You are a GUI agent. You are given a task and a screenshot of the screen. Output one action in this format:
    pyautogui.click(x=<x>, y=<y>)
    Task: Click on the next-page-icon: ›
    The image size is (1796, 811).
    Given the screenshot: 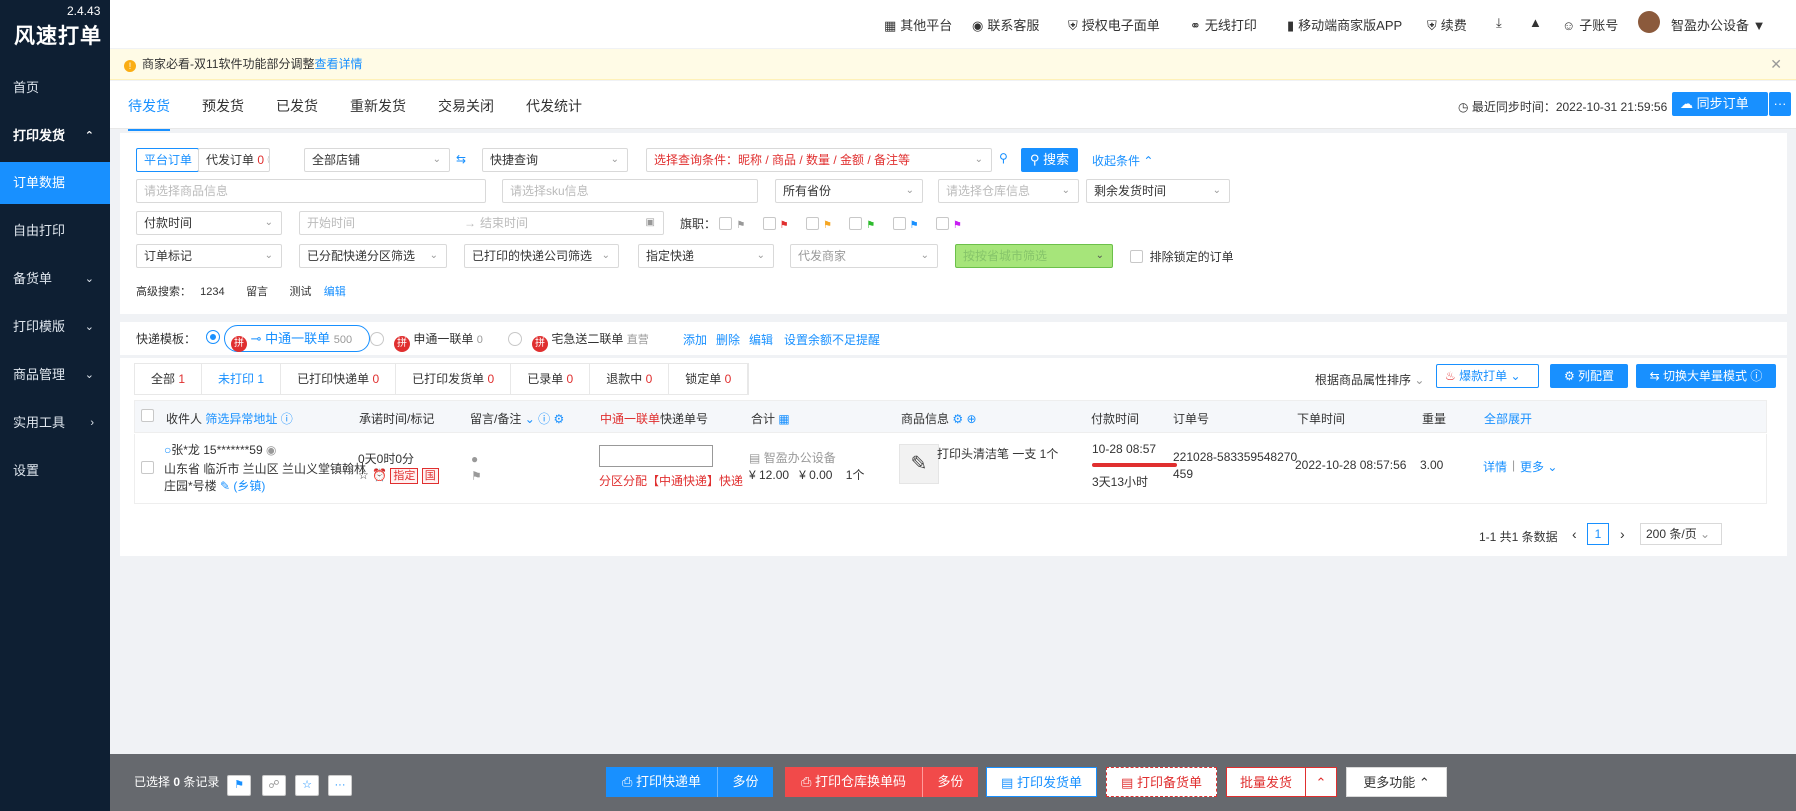 What is the action you would take?
    pyautogui.click(x=1622, y=534)
    